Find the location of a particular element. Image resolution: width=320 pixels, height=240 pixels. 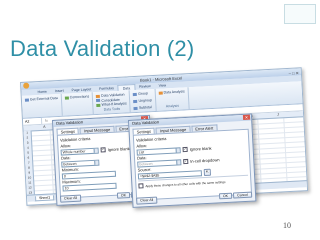

window-title: Book1 - Microsoft Excel is located at coordinates (161, 79).